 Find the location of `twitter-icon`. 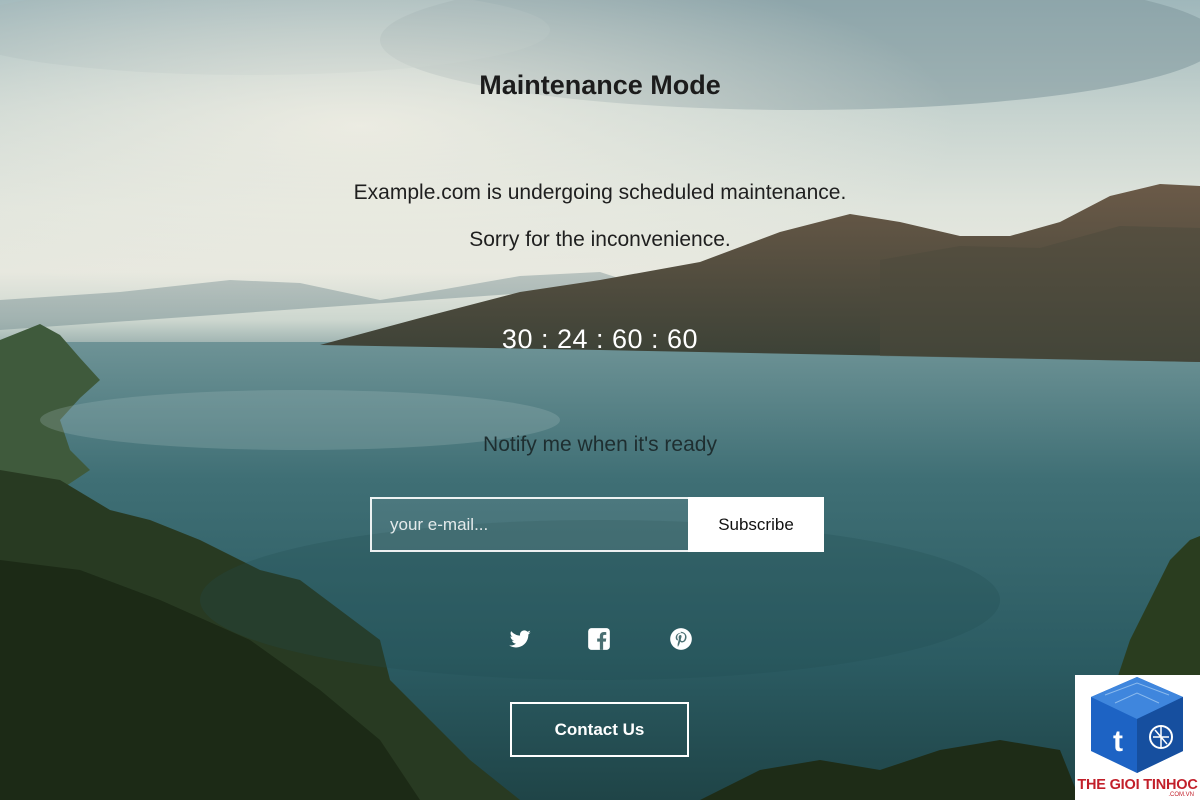

twitter-icon is located at coordinates (520, 639).